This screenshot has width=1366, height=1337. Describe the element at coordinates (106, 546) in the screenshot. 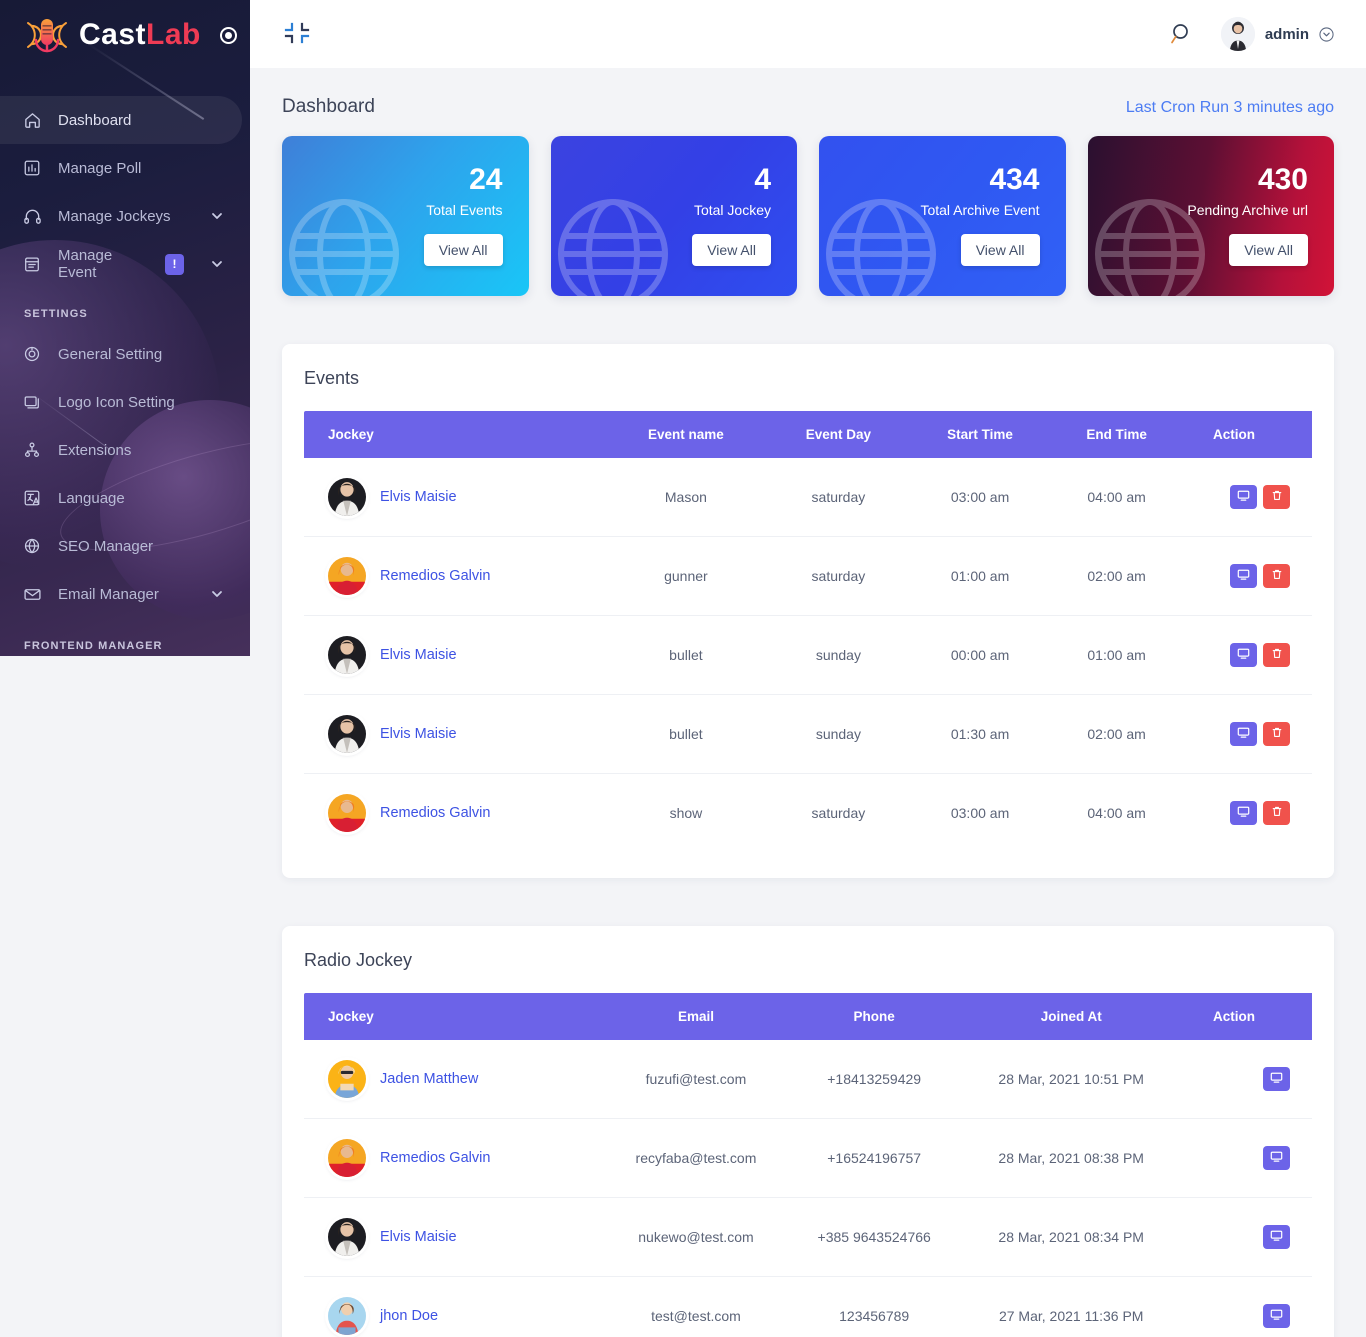

I see `sidebar-item-label: SEO Manager` at that location.